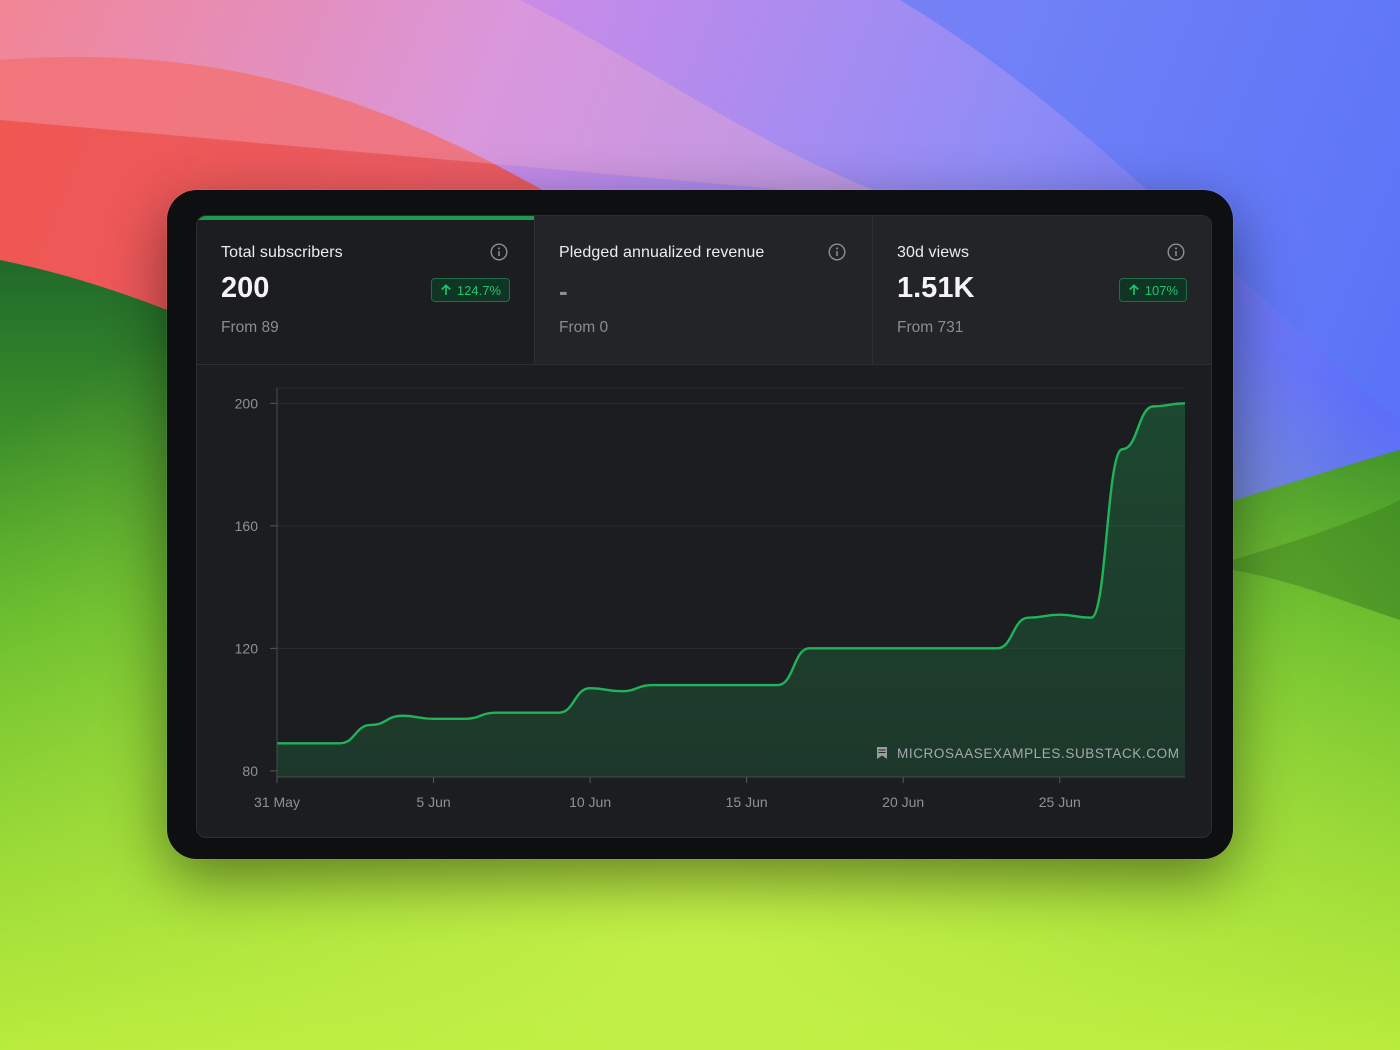 Image resolution: width=1400 pixels, height=1050 pixels. What do you see at coordinates (930, 327) in the screenshot?
I see `stat-from: From 731` at bounding box center [930, 327].